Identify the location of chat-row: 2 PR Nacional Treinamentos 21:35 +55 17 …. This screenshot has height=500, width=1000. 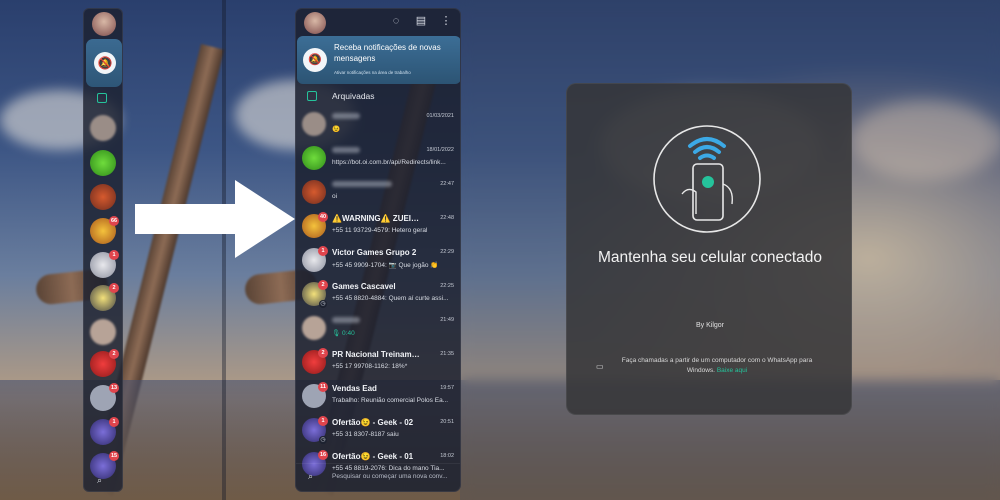
(378, 362).